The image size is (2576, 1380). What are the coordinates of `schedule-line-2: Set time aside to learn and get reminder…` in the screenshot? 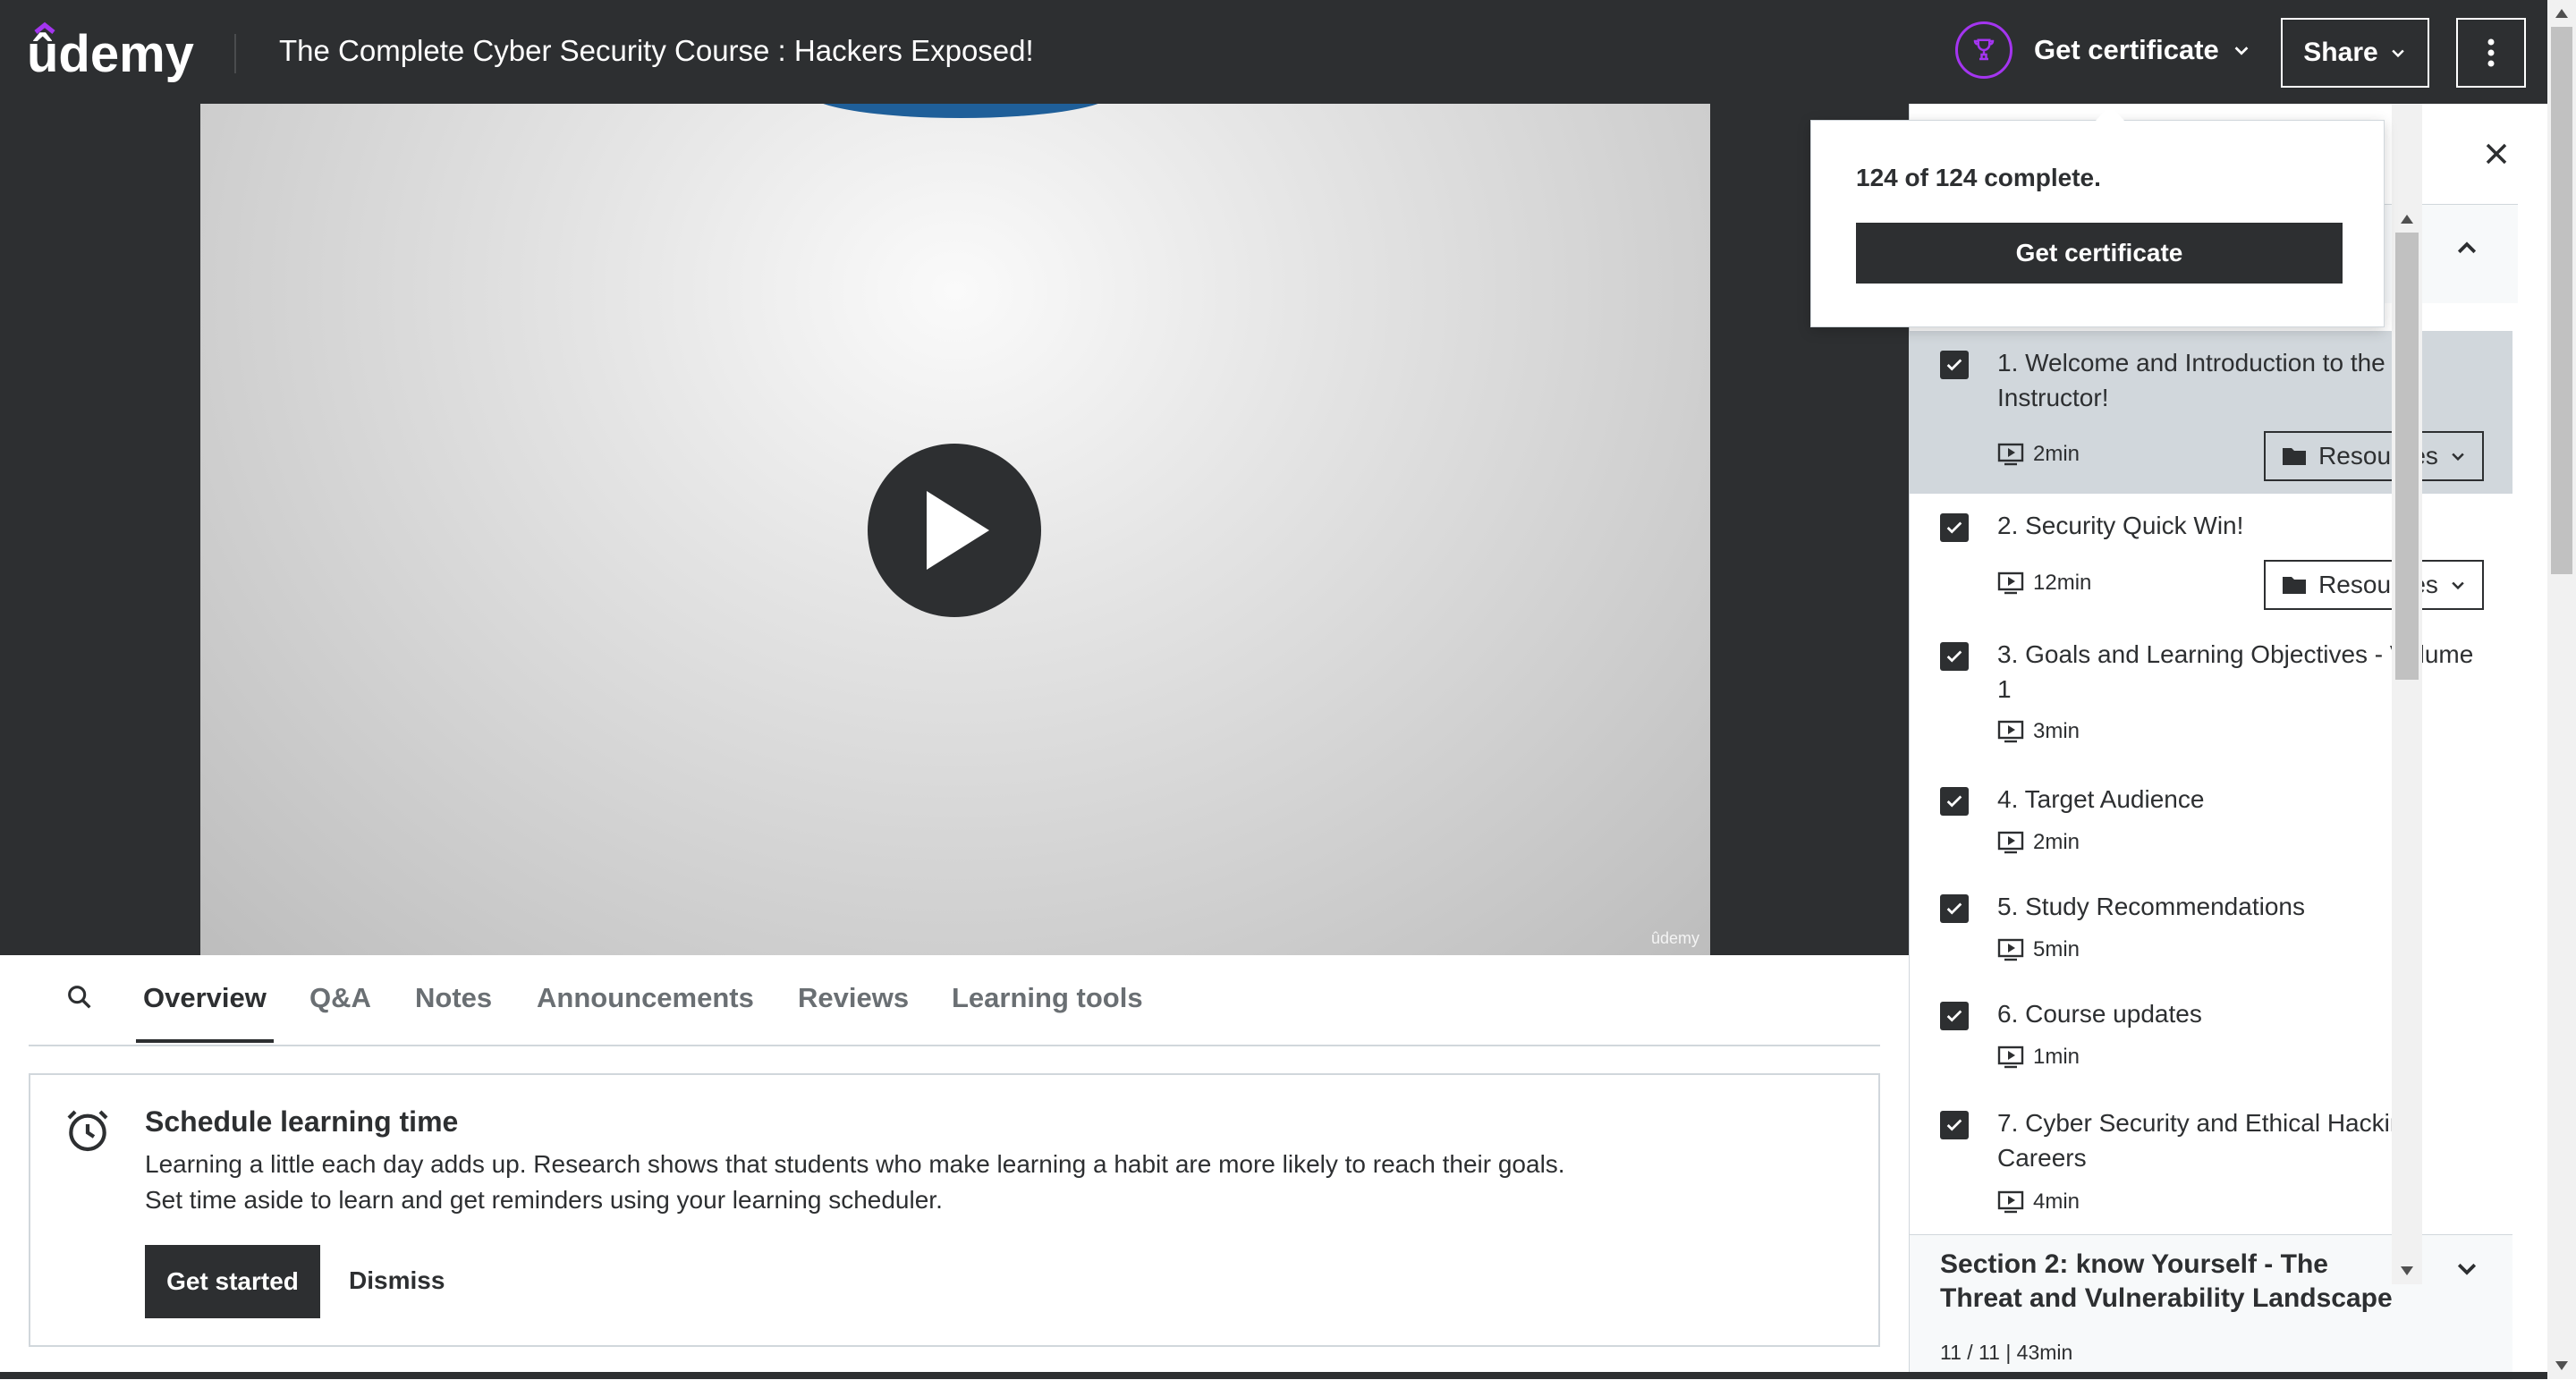 It's located at (544, 1200).